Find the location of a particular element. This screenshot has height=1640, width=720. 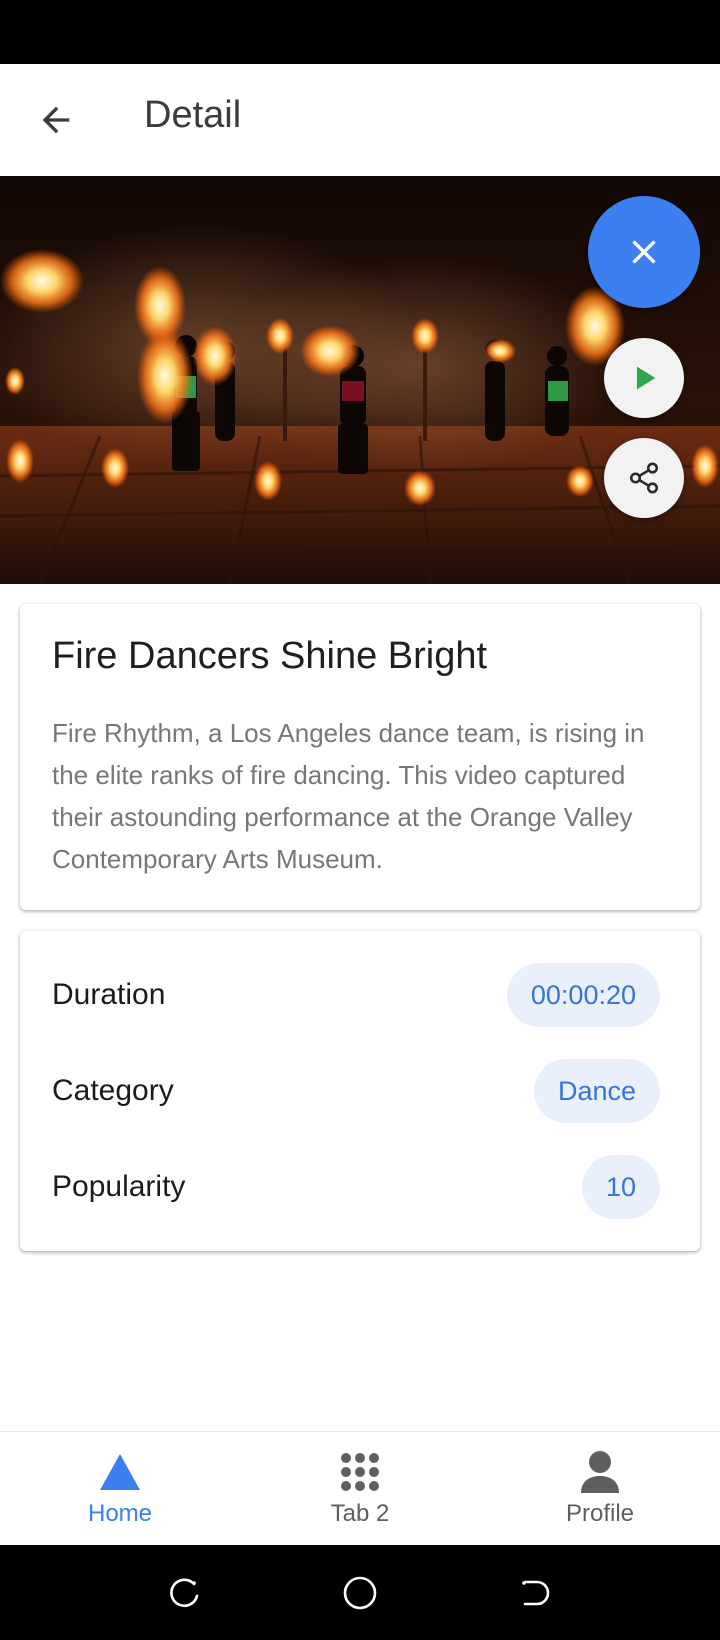

info-row-duration: Duration 00:00:20 is located at coordinates (356, 995).